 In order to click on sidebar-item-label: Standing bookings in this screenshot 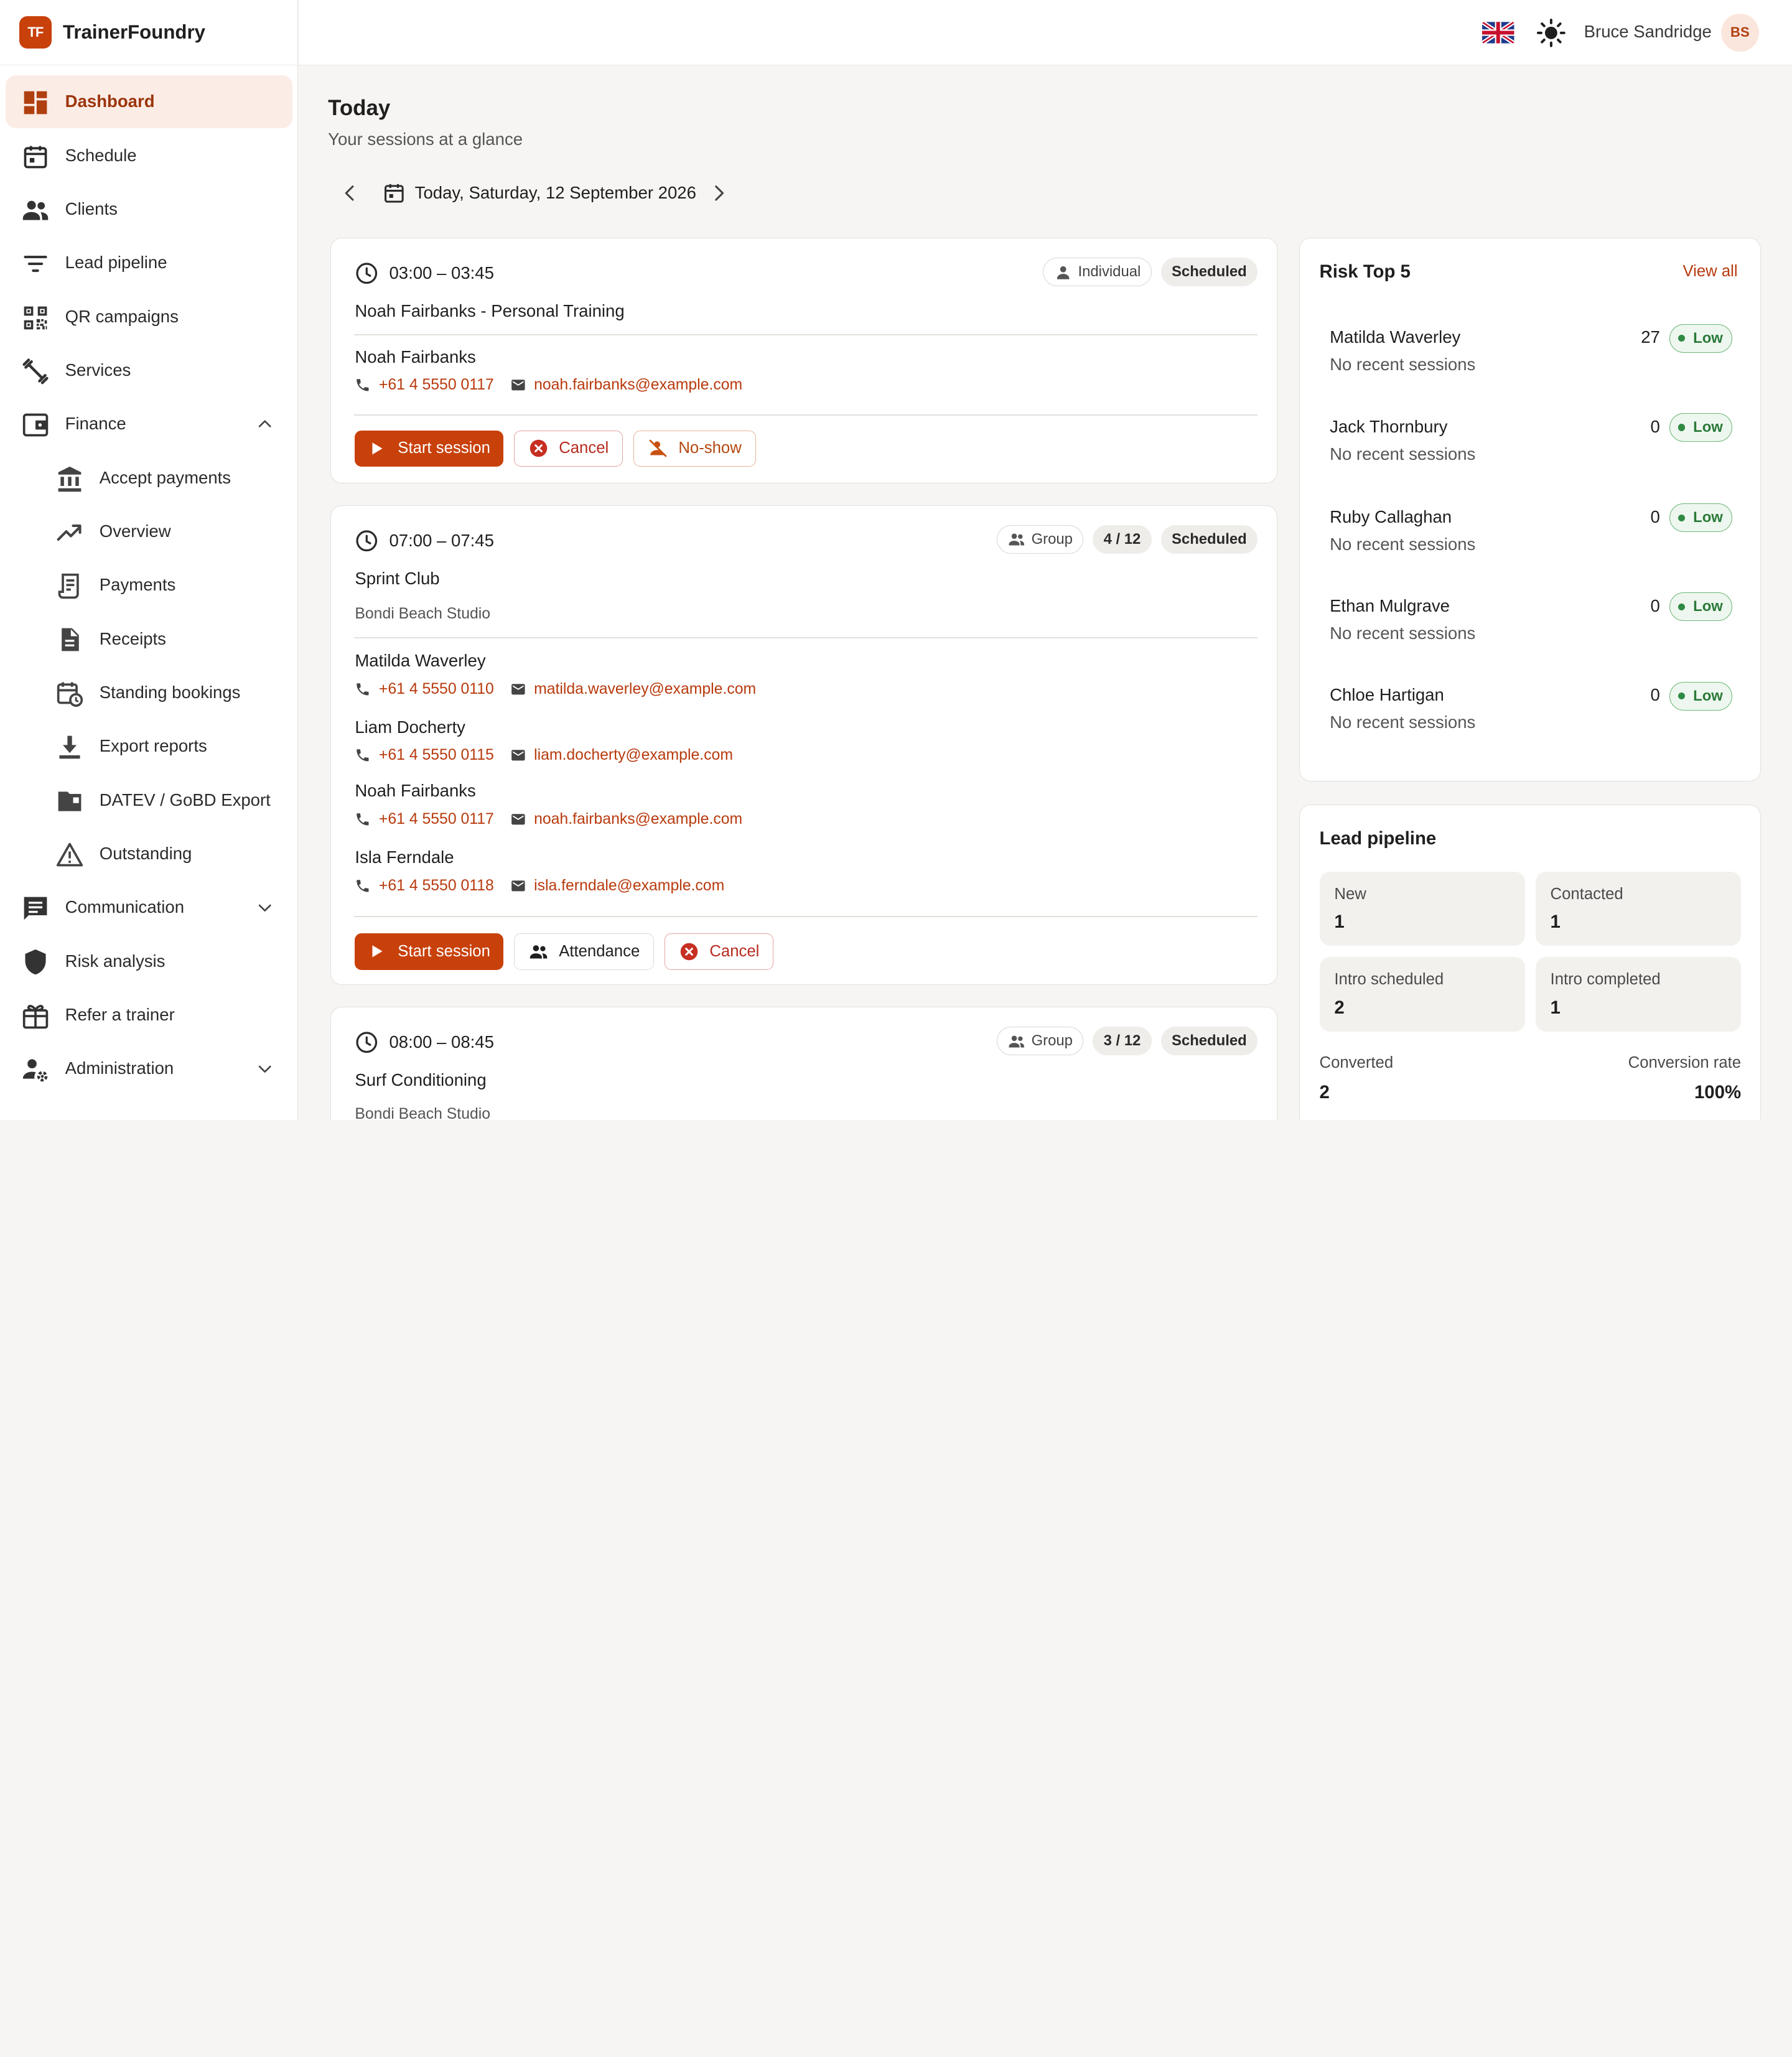, I will do `click(170, 692)`.